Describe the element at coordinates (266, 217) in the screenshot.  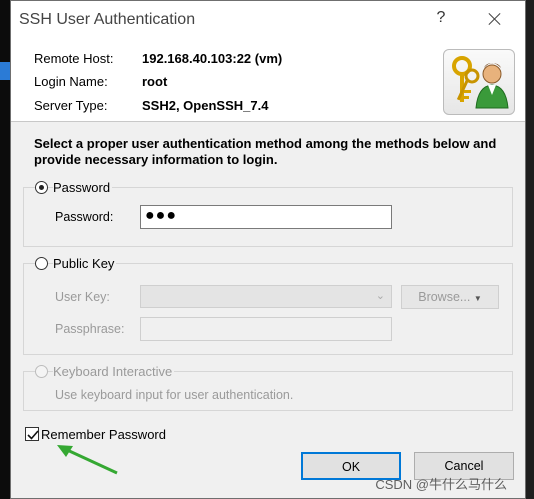
I see `password-input: ●●●` at that location.